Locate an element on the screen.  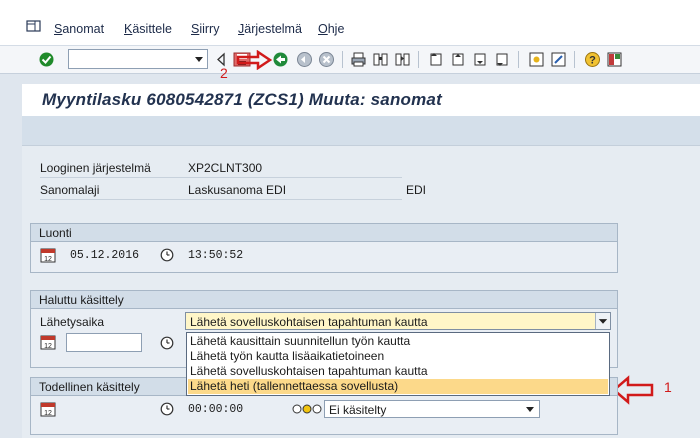
creation-group-title: Luonti is located at coordinates (55, 233).